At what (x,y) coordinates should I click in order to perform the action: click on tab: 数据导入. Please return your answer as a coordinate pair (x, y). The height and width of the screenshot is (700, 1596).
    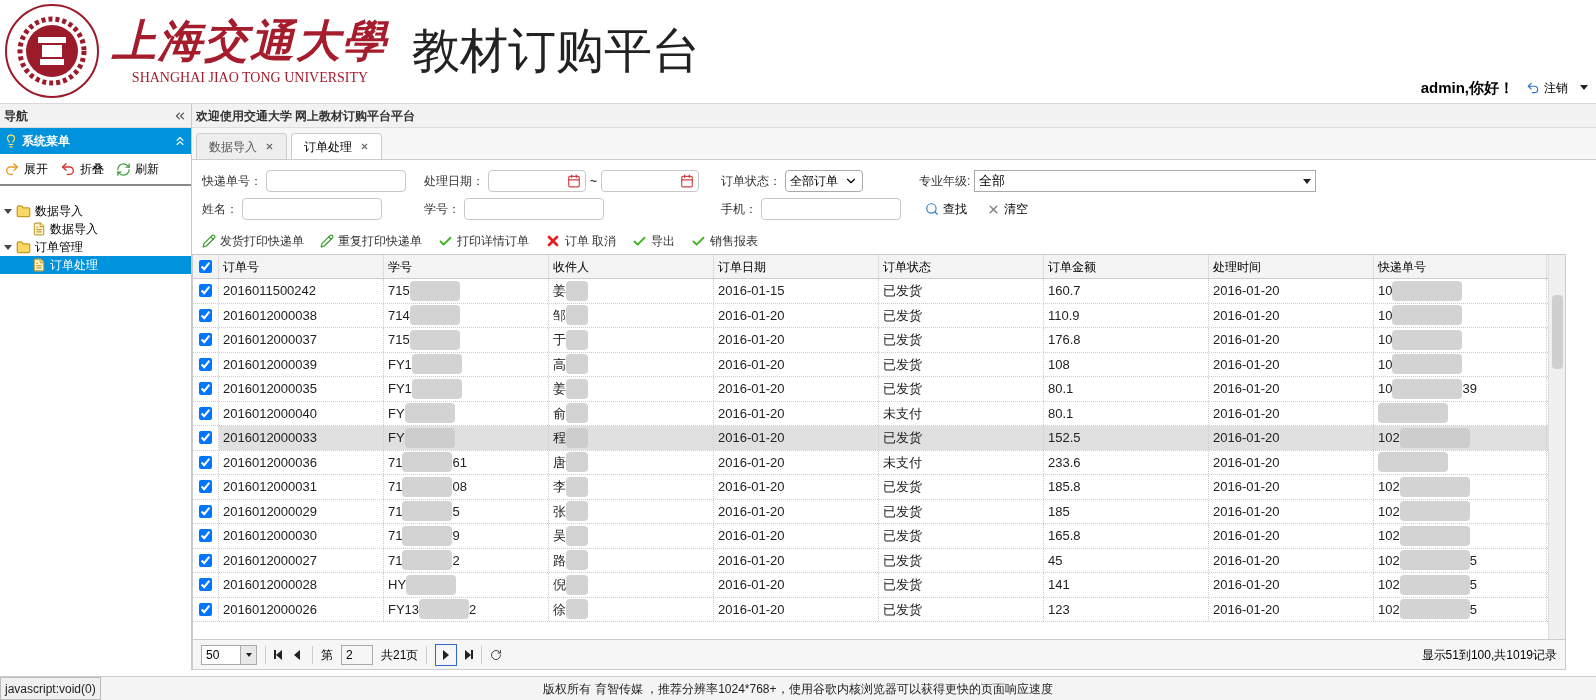
    Looking at the image, I should click on (241, 146).